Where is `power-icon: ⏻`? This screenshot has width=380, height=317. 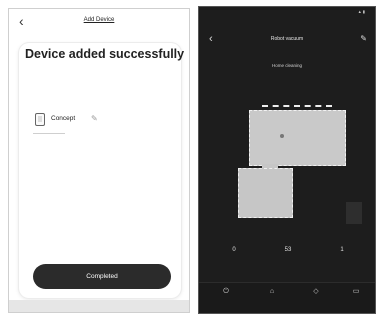
power-icon: ⏻ is located at coordinates (226, 291).